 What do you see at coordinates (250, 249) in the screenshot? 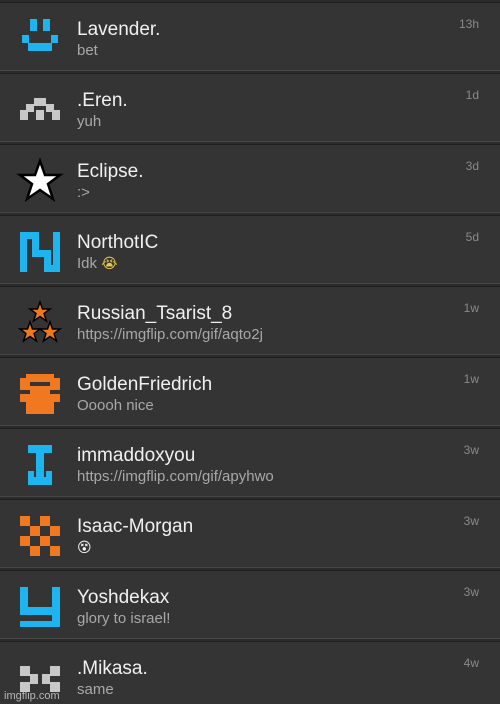
I see `conversation-row: NorthotIC Idk 😭 5d` at bounding box center [250, 249].